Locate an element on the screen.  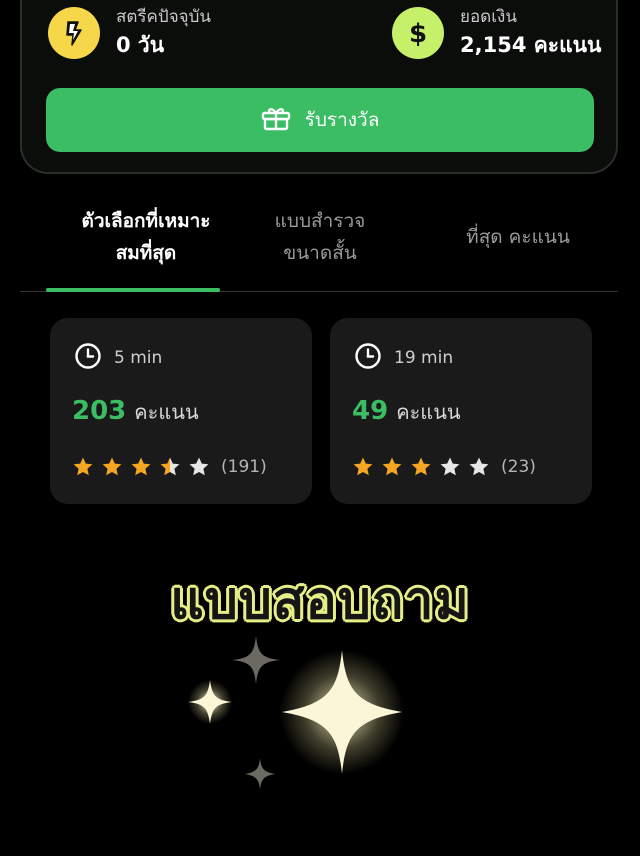
star-rating: (23) is located at coordinates (444, 467).